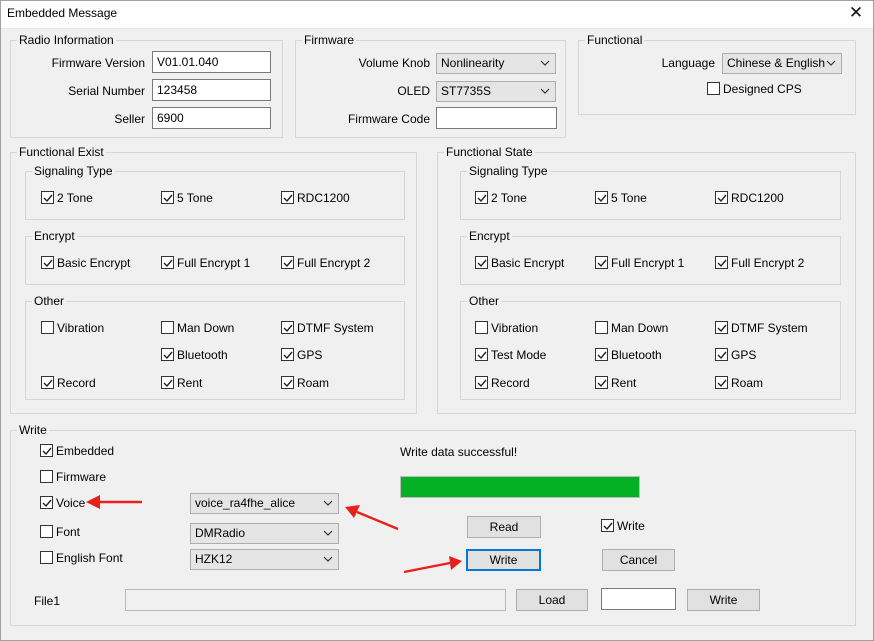 The image size is (874, 641). What do you see at coordinates (503, 560) in the screenshot?
I see `write-button: Write` at bounding box center [503, 560].